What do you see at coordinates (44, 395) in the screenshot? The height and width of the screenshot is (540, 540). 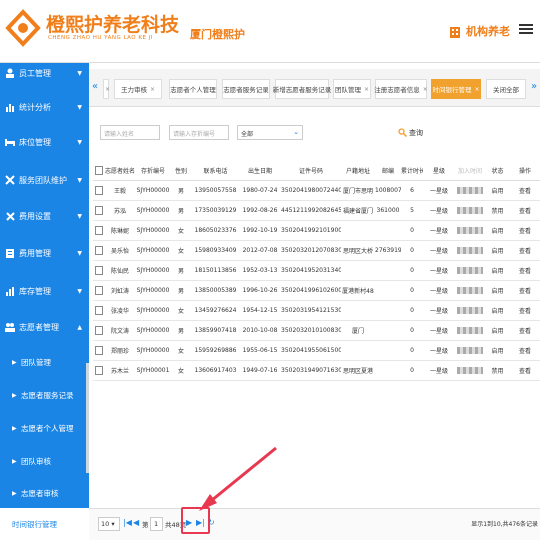 I see `sidebar-subitem-service-record: ▶ 志愿者服务记录` at bounding box center [44, 395].